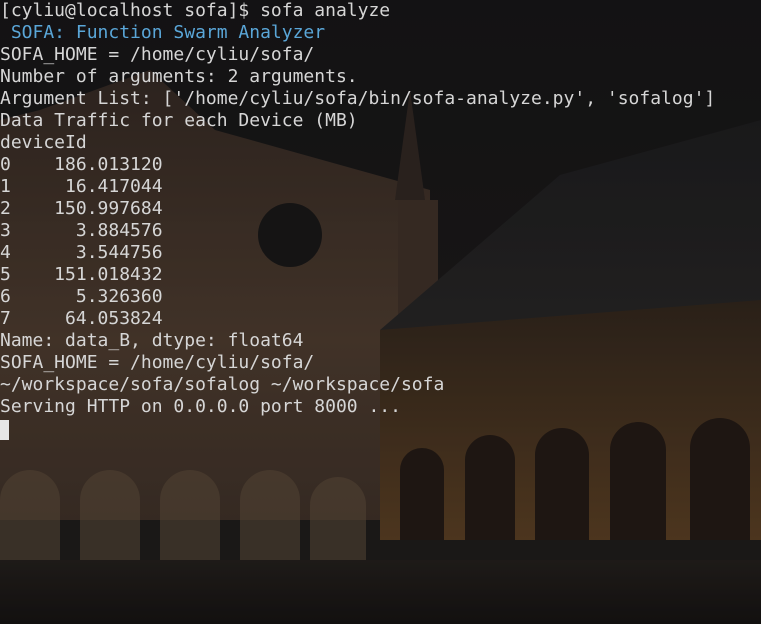 Image resolution: width=761 pixels, height=624 pixels. What do you see at coordinates (81, 164) in the screenshot?
I see `terminal-line: 0 186.013120` at bounding box center [81, 164].